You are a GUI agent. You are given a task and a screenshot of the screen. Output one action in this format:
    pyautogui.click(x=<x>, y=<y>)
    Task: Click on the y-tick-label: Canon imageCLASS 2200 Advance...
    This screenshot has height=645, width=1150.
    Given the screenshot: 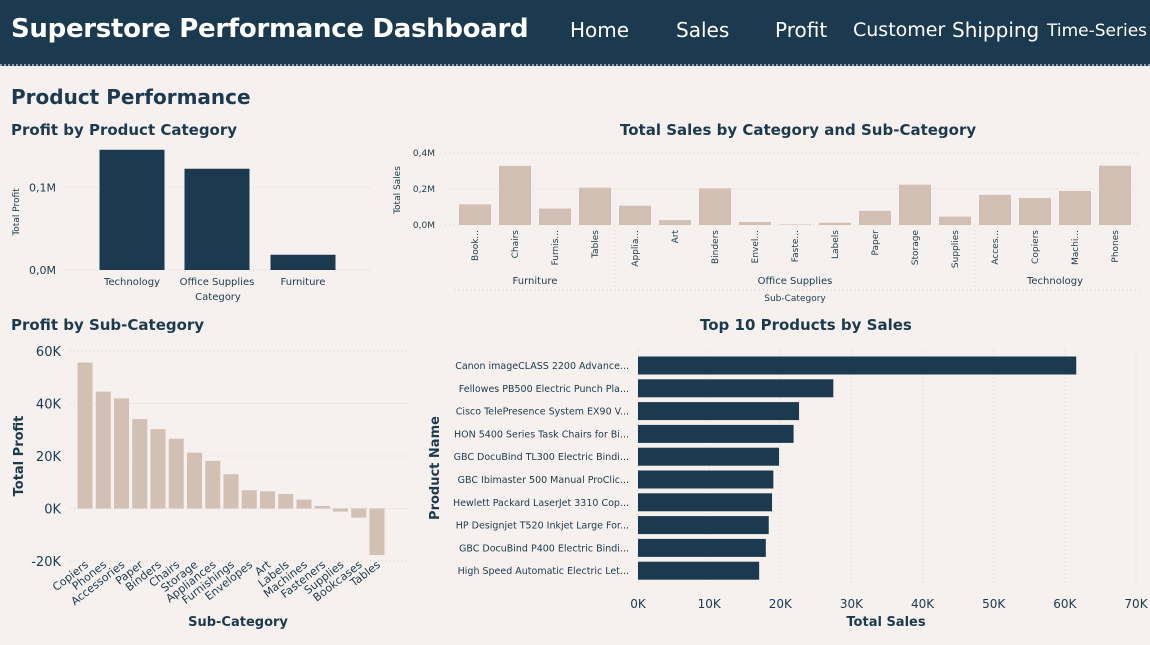 What is the action you would take?
    pyautogui.click(x=542, y=366)
    